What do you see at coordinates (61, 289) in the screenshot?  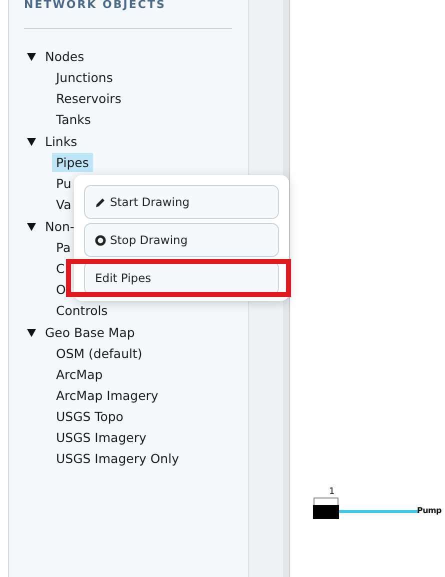 I see `tree-item: O` at bounding box center [61, 289].